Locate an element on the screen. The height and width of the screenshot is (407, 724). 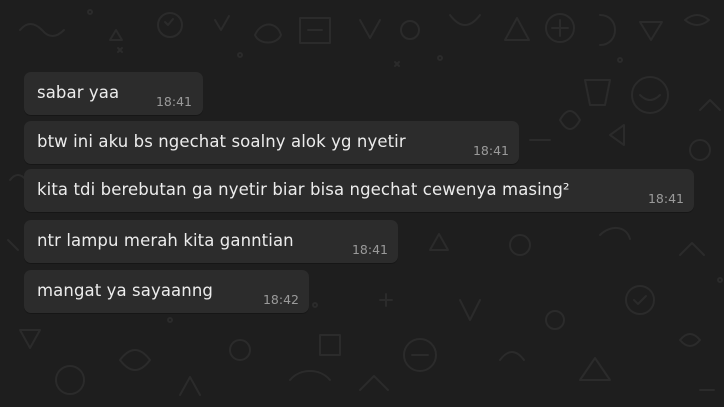
message-bubble: mangat ya sayaanng 18:42 is located at coordinates (166, 291).